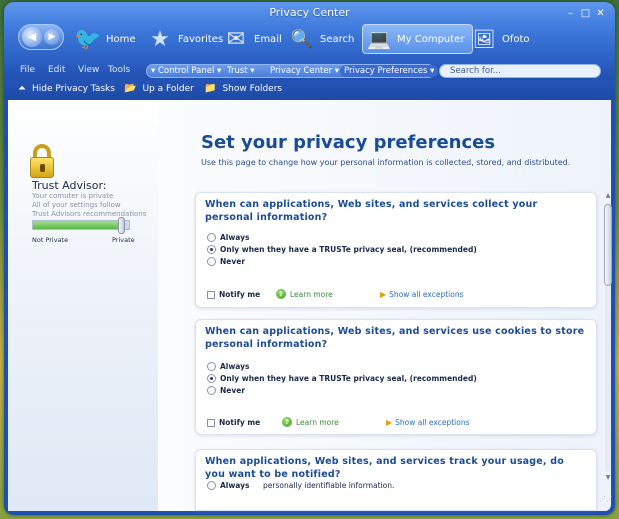  What do you see at coordinates (585, 14) in the screenshot?
I see `maximize-button: □` at bounding box center [585, 14].